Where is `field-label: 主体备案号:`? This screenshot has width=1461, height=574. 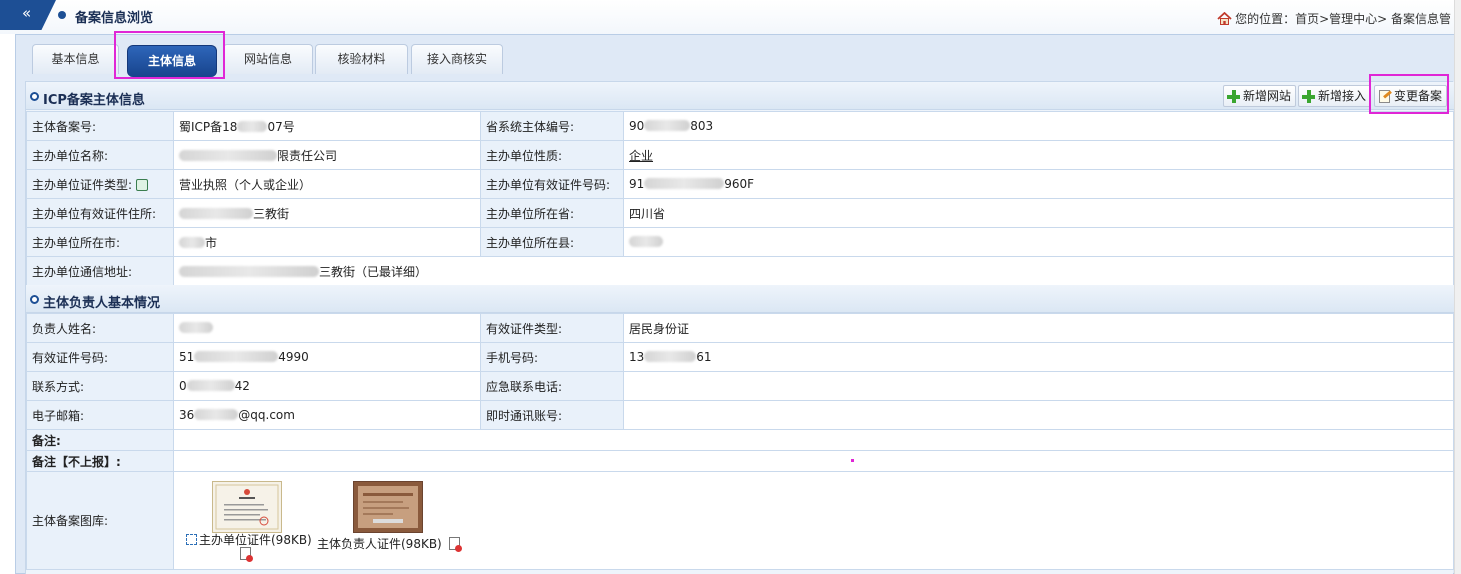
field-label: 主体备案号: is located at coordinates (100, 126).